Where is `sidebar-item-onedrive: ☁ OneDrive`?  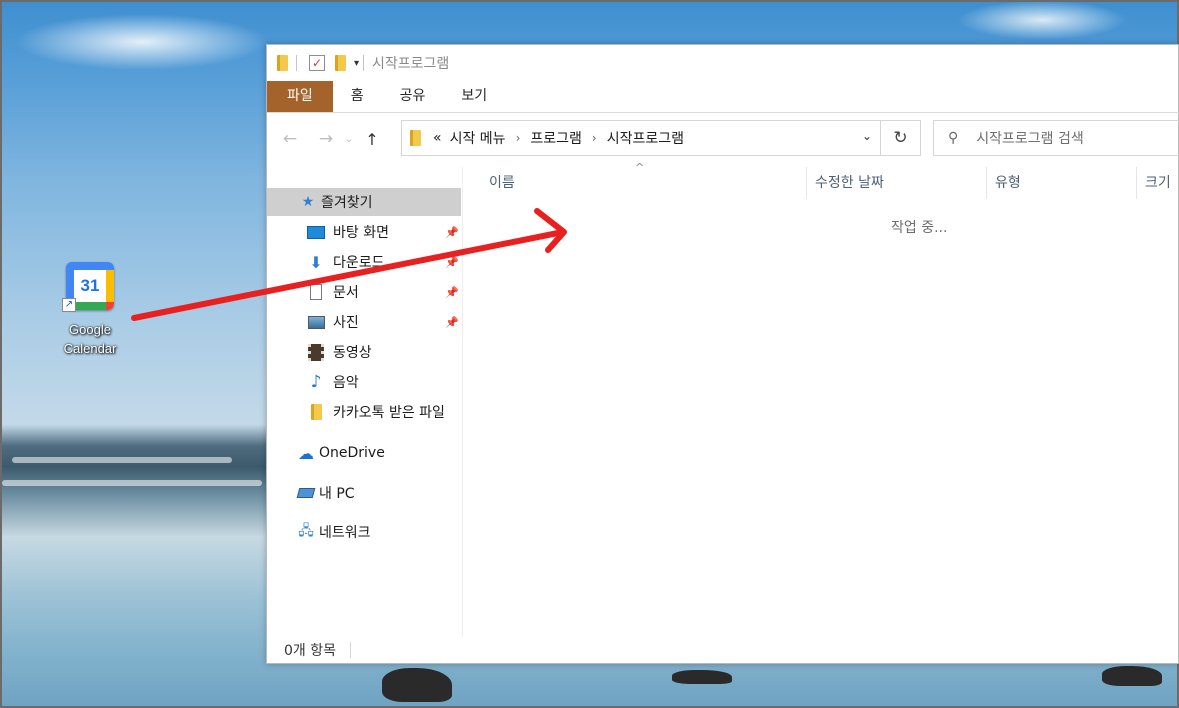 sidebar-item-onedrive: ☁ OneDrive is located at coordinates (365, 453).